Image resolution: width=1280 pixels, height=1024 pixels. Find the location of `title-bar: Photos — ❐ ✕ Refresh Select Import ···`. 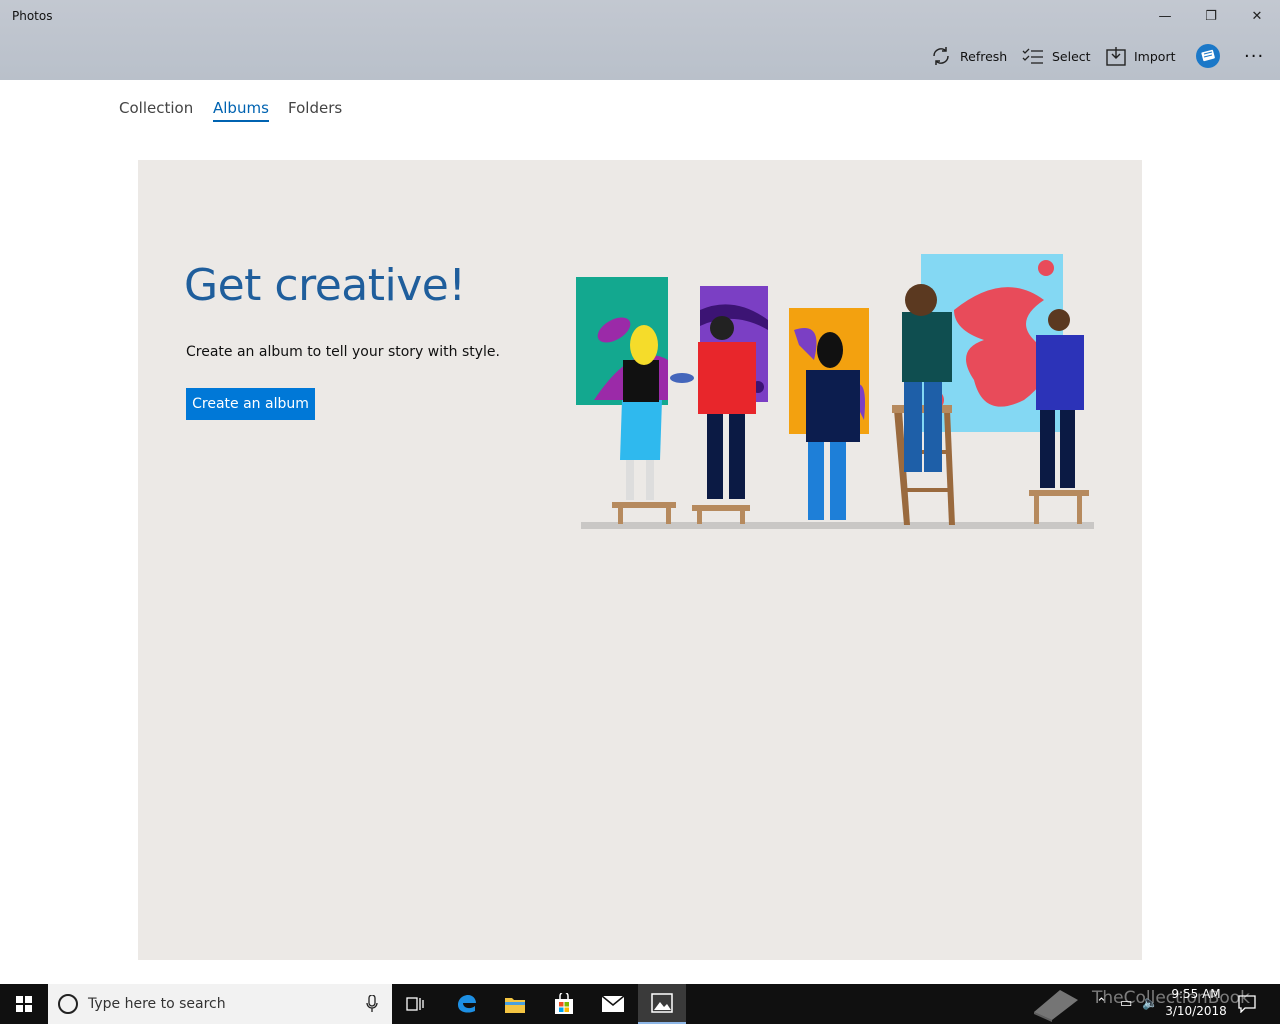

title-bar: Photos — ❐ ✕ Refresh Select Import ··· is located at coordinates (640, 40).